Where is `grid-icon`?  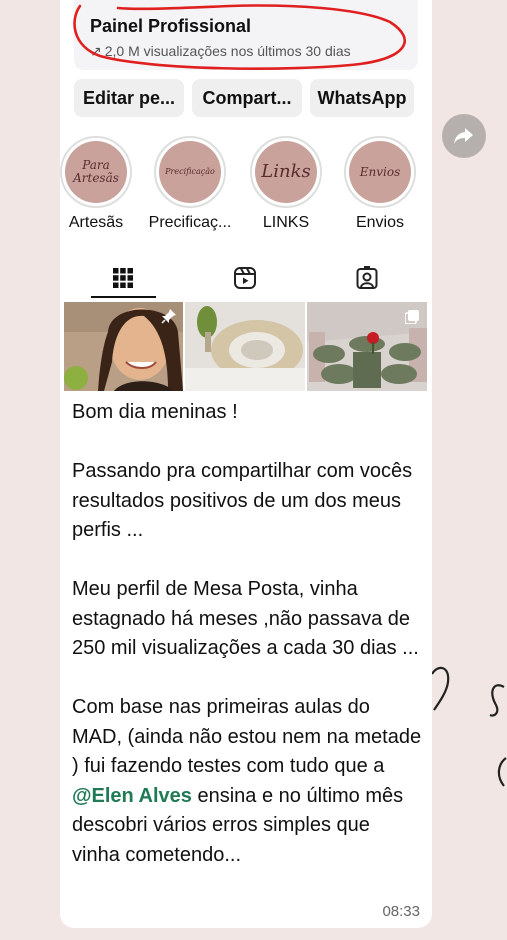 grid-icon is located at coordinates (123, 278).